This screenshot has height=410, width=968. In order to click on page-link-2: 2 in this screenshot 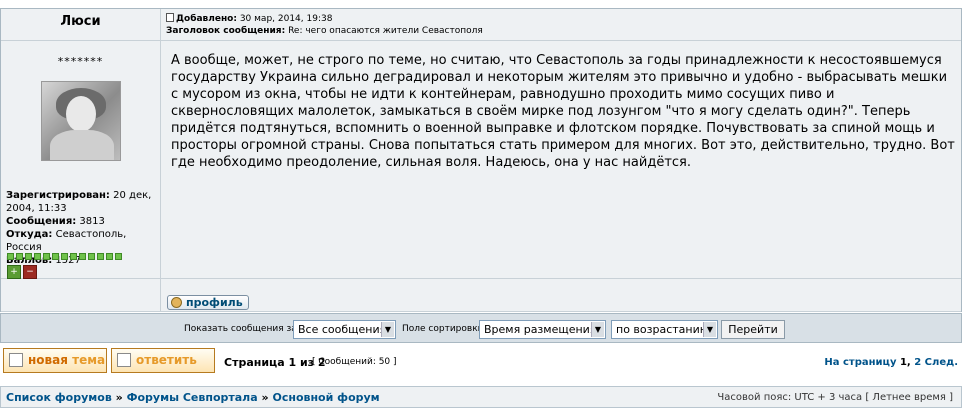, I will do `click(917, 362)`.